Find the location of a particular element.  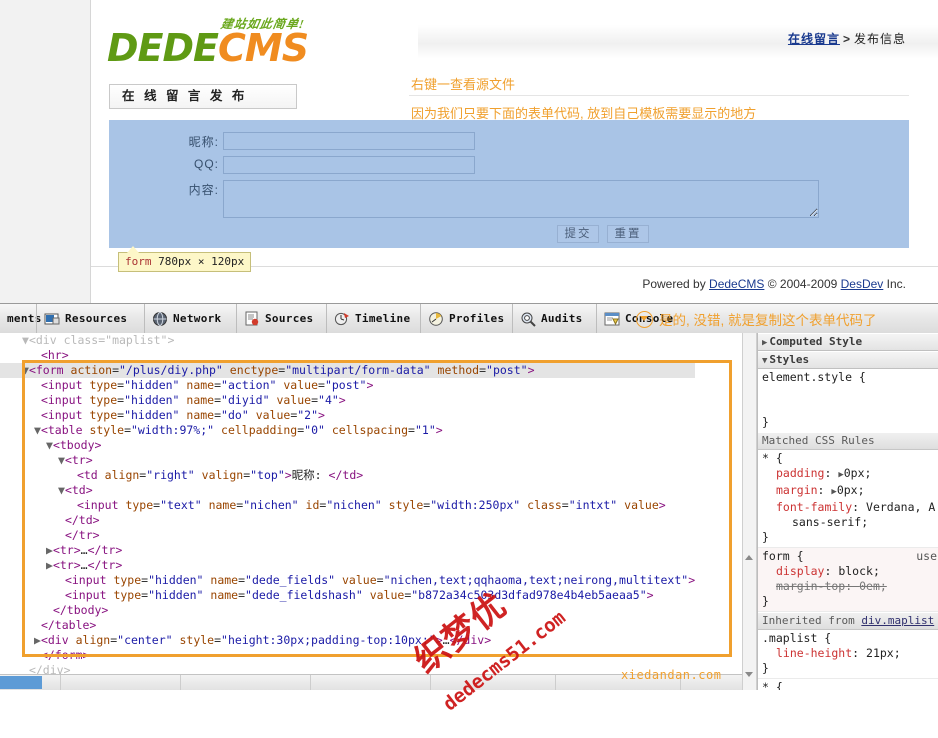

css-val-padding: 0px; is located at coordinates (857, 473).